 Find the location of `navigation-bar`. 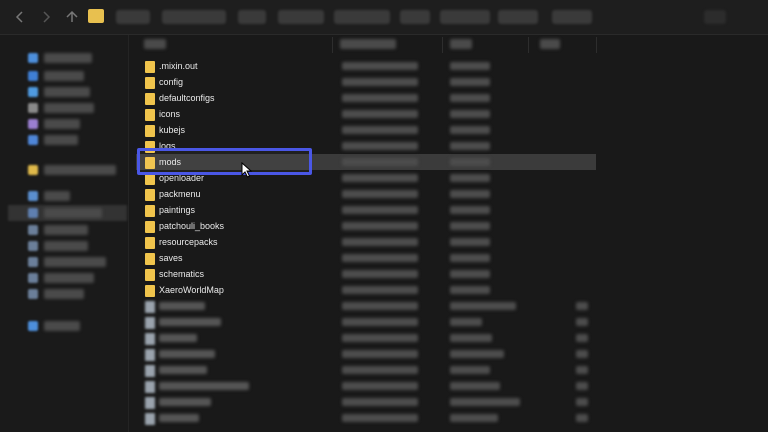

navigation-bar is located at coordinates (384, 17).